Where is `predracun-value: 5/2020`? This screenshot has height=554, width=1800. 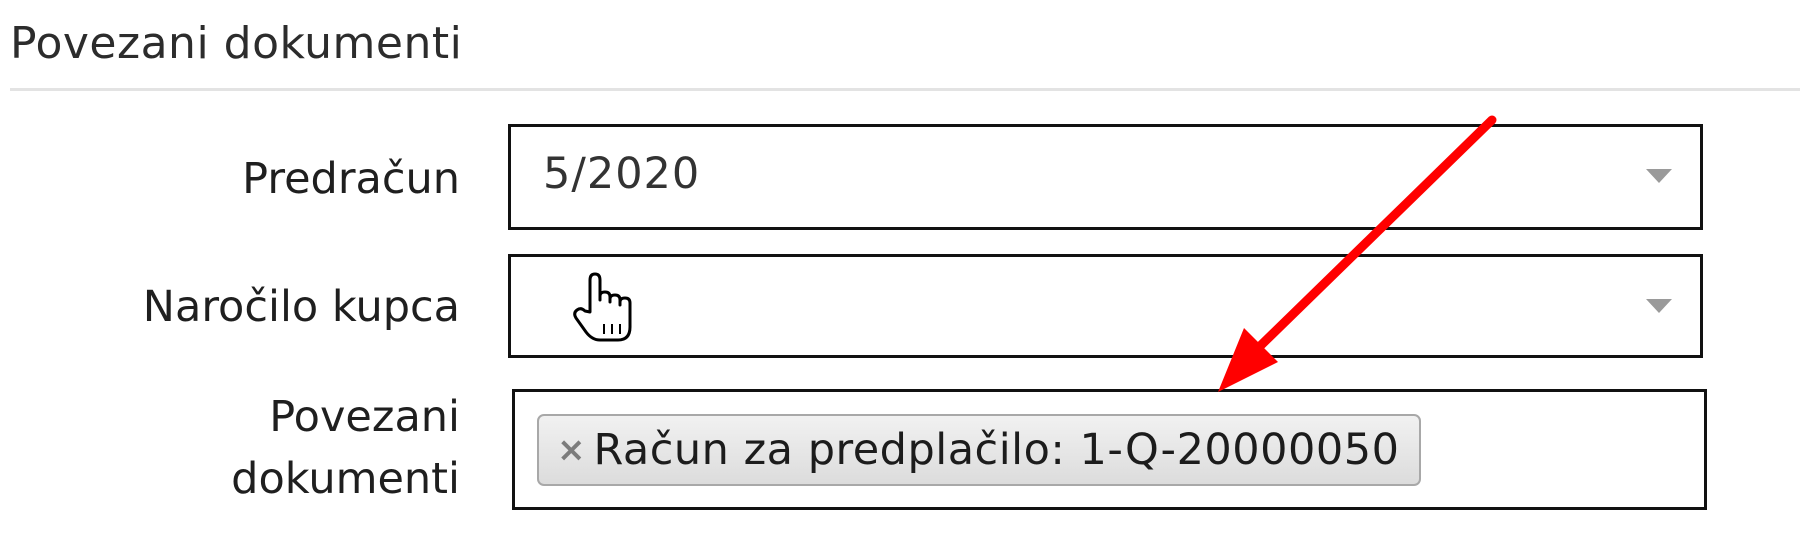 predracun-value: 5/2020 is located at coordinates (622, 174).